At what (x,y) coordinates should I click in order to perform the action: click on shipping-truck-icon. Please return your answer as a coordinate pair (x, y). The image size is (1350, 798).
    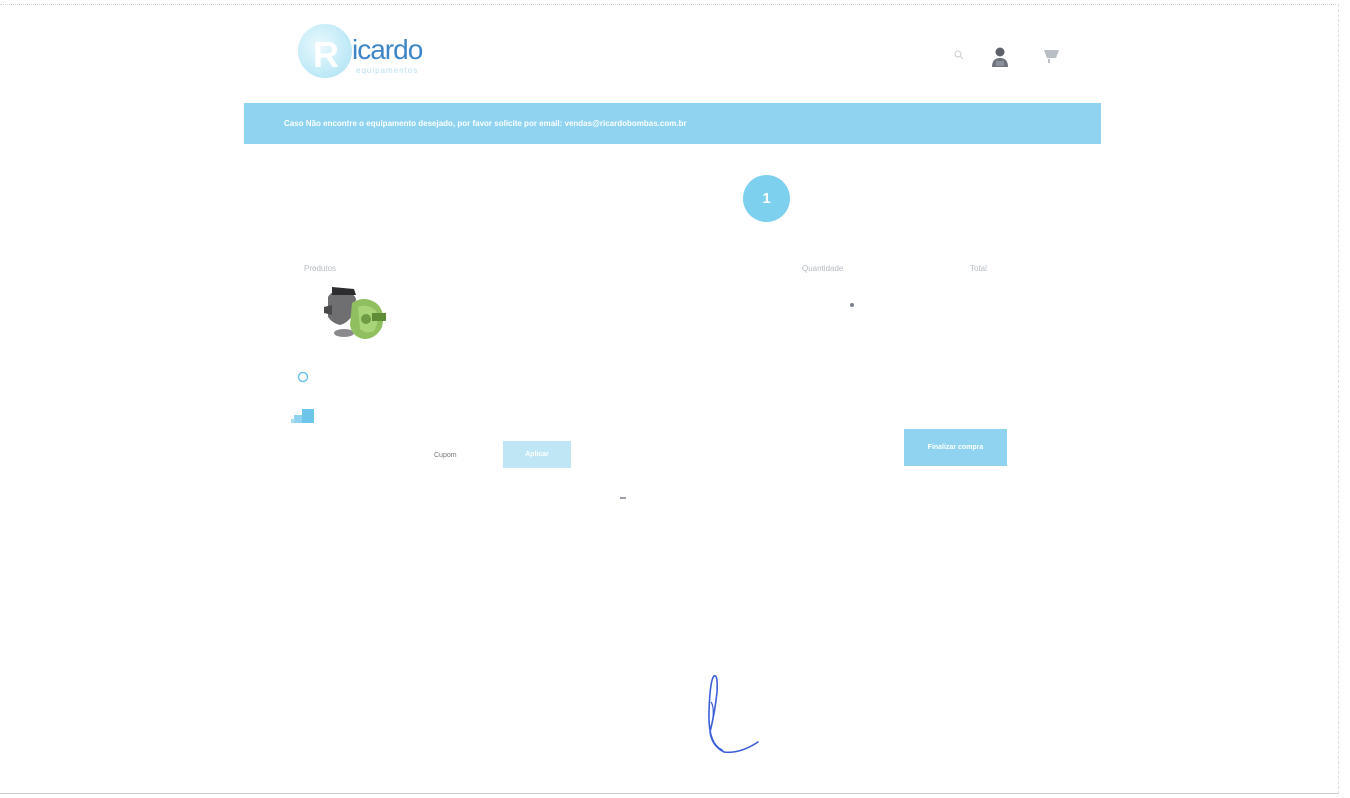
    Looking at the image, I should click on (302, 416).